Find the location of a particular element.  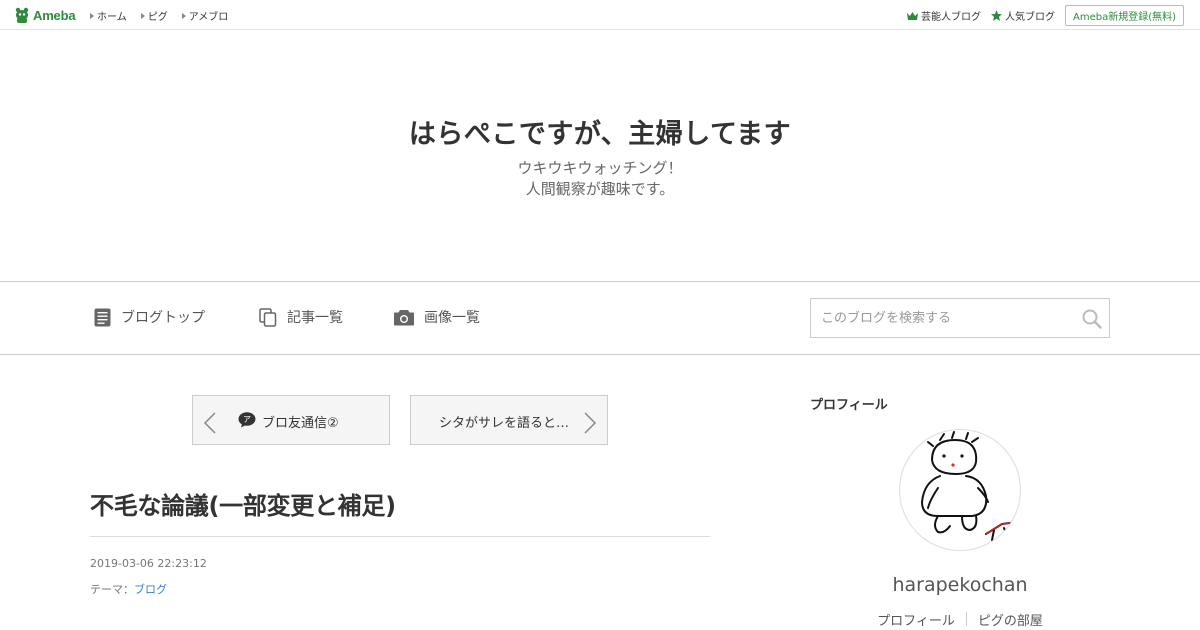

ameba-badge-icon: ア is located at coordinates (247, 420).